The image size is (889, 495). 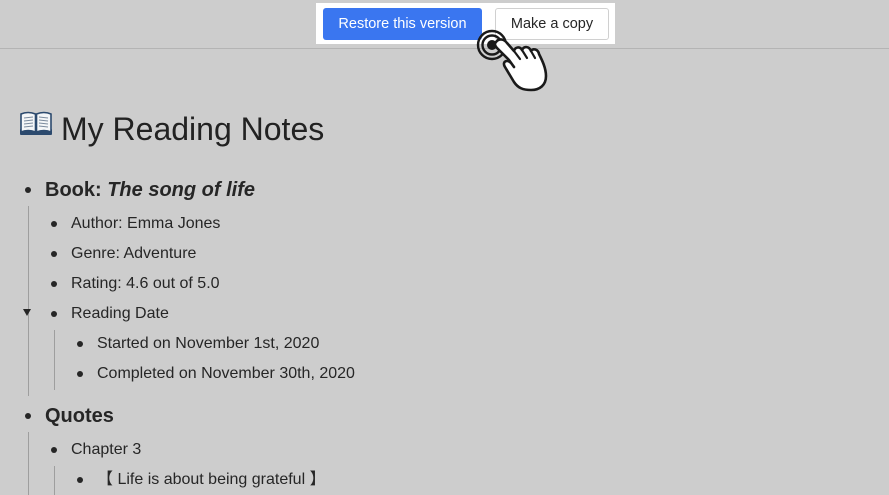 What do you see at coordinates (120, 313) in the screenshot?
I see `outline-item-text: Reading Date` at bounding box center [120, 313].